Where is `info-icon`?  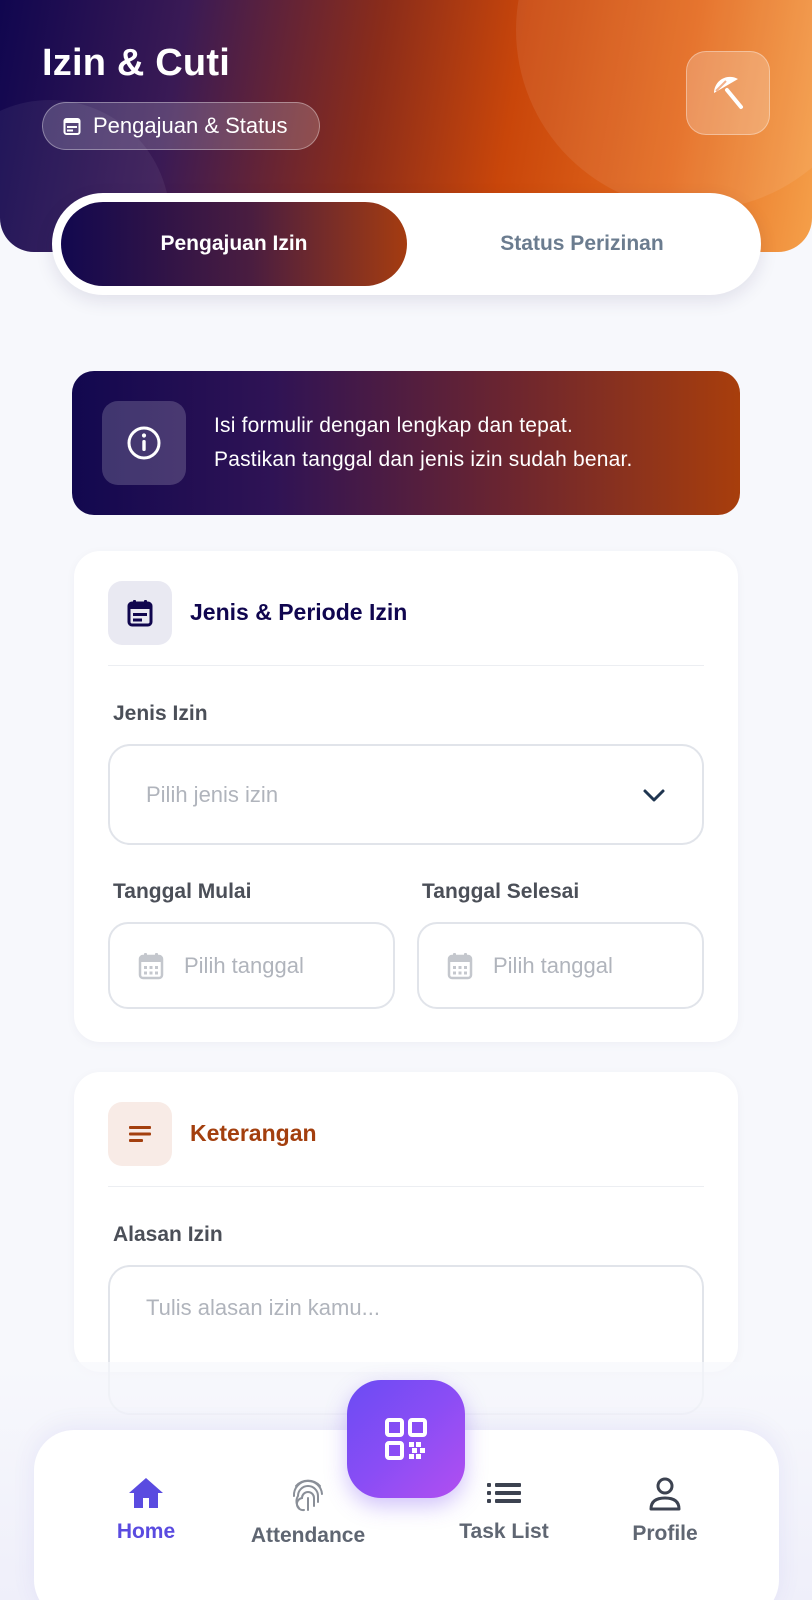
info-icon is located at coordinates (144, 443).